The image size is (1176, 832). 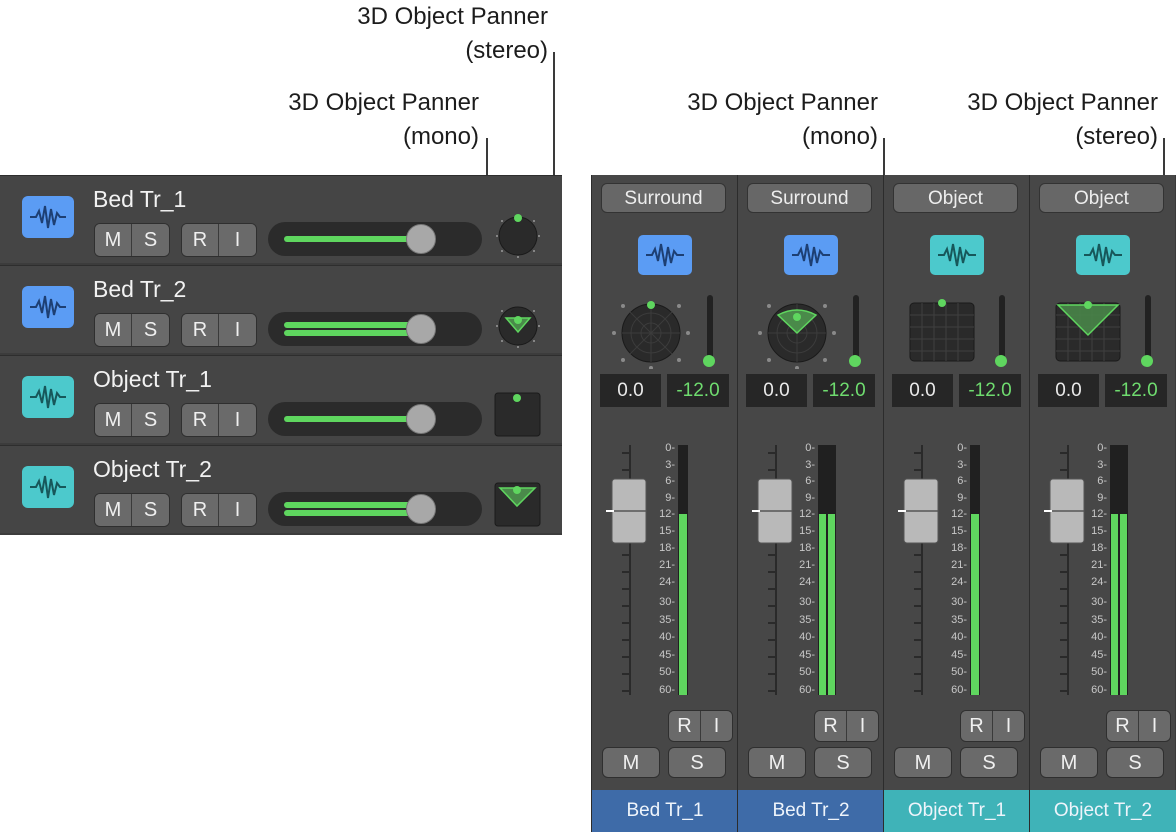 I want to click on mute-solo-group: M S, so click(x=132, y=510).